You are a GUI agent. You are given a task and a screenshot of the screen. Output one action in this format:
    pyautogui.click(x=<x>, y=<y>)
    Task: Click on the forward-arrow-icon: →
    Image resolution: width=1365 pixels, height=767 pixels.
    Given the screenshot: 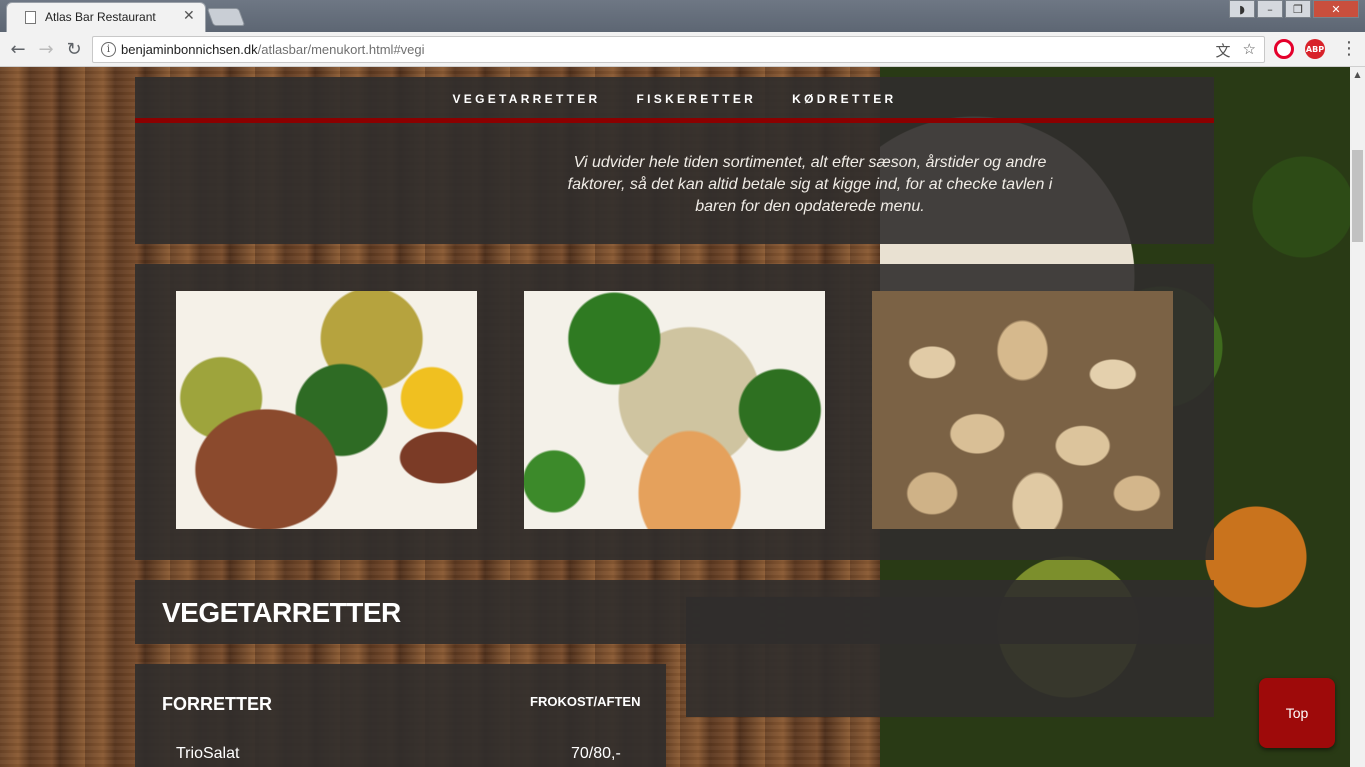 What is the action you would take?
    pyautogui.click(x=46, y=49)
    